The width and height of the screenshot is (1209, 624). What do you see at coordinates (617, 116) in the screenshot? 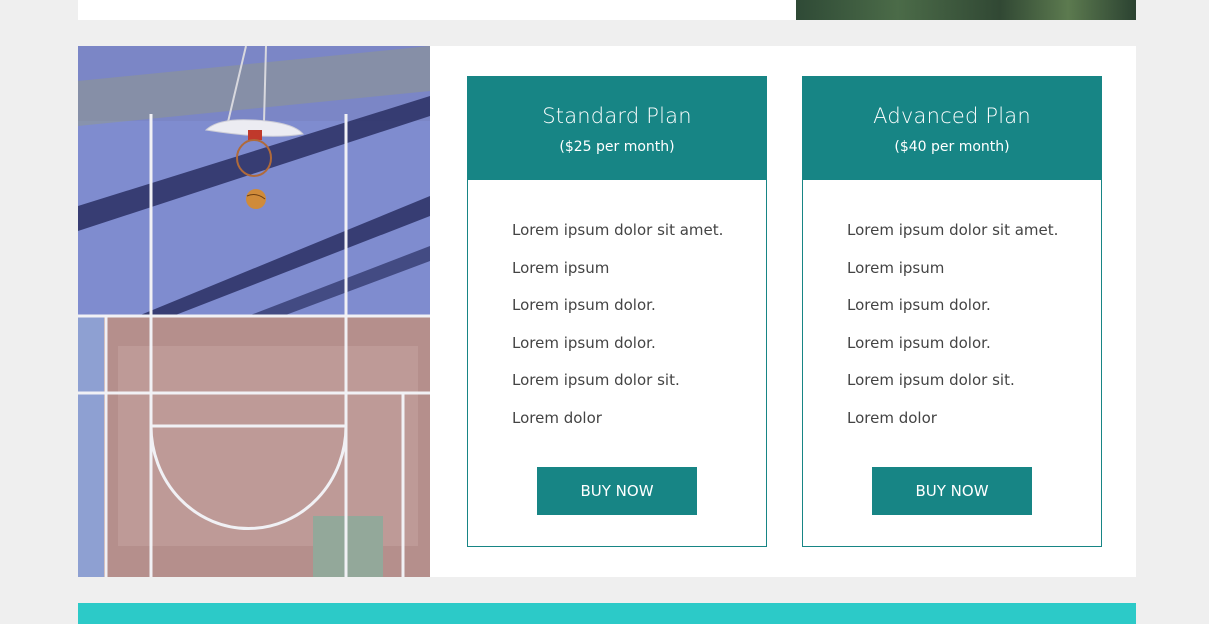
I see `standard-plan-name: Standard Plan` at bounding box center [617, 116].